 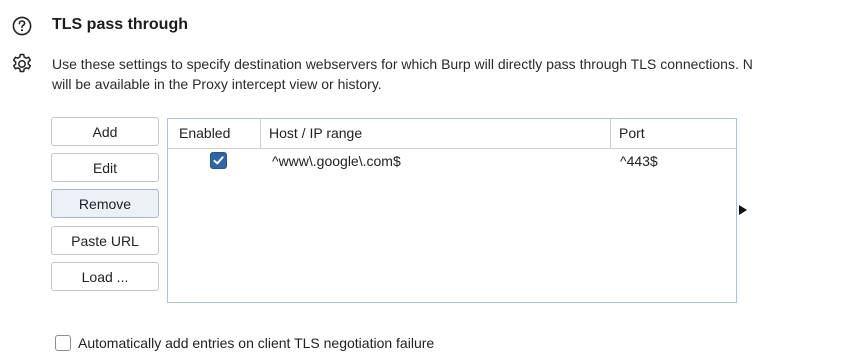 What do you see at coordinates (105, 203) in the screenshot?
I see `remove-button: Remove` at bounding box center [105, 203].